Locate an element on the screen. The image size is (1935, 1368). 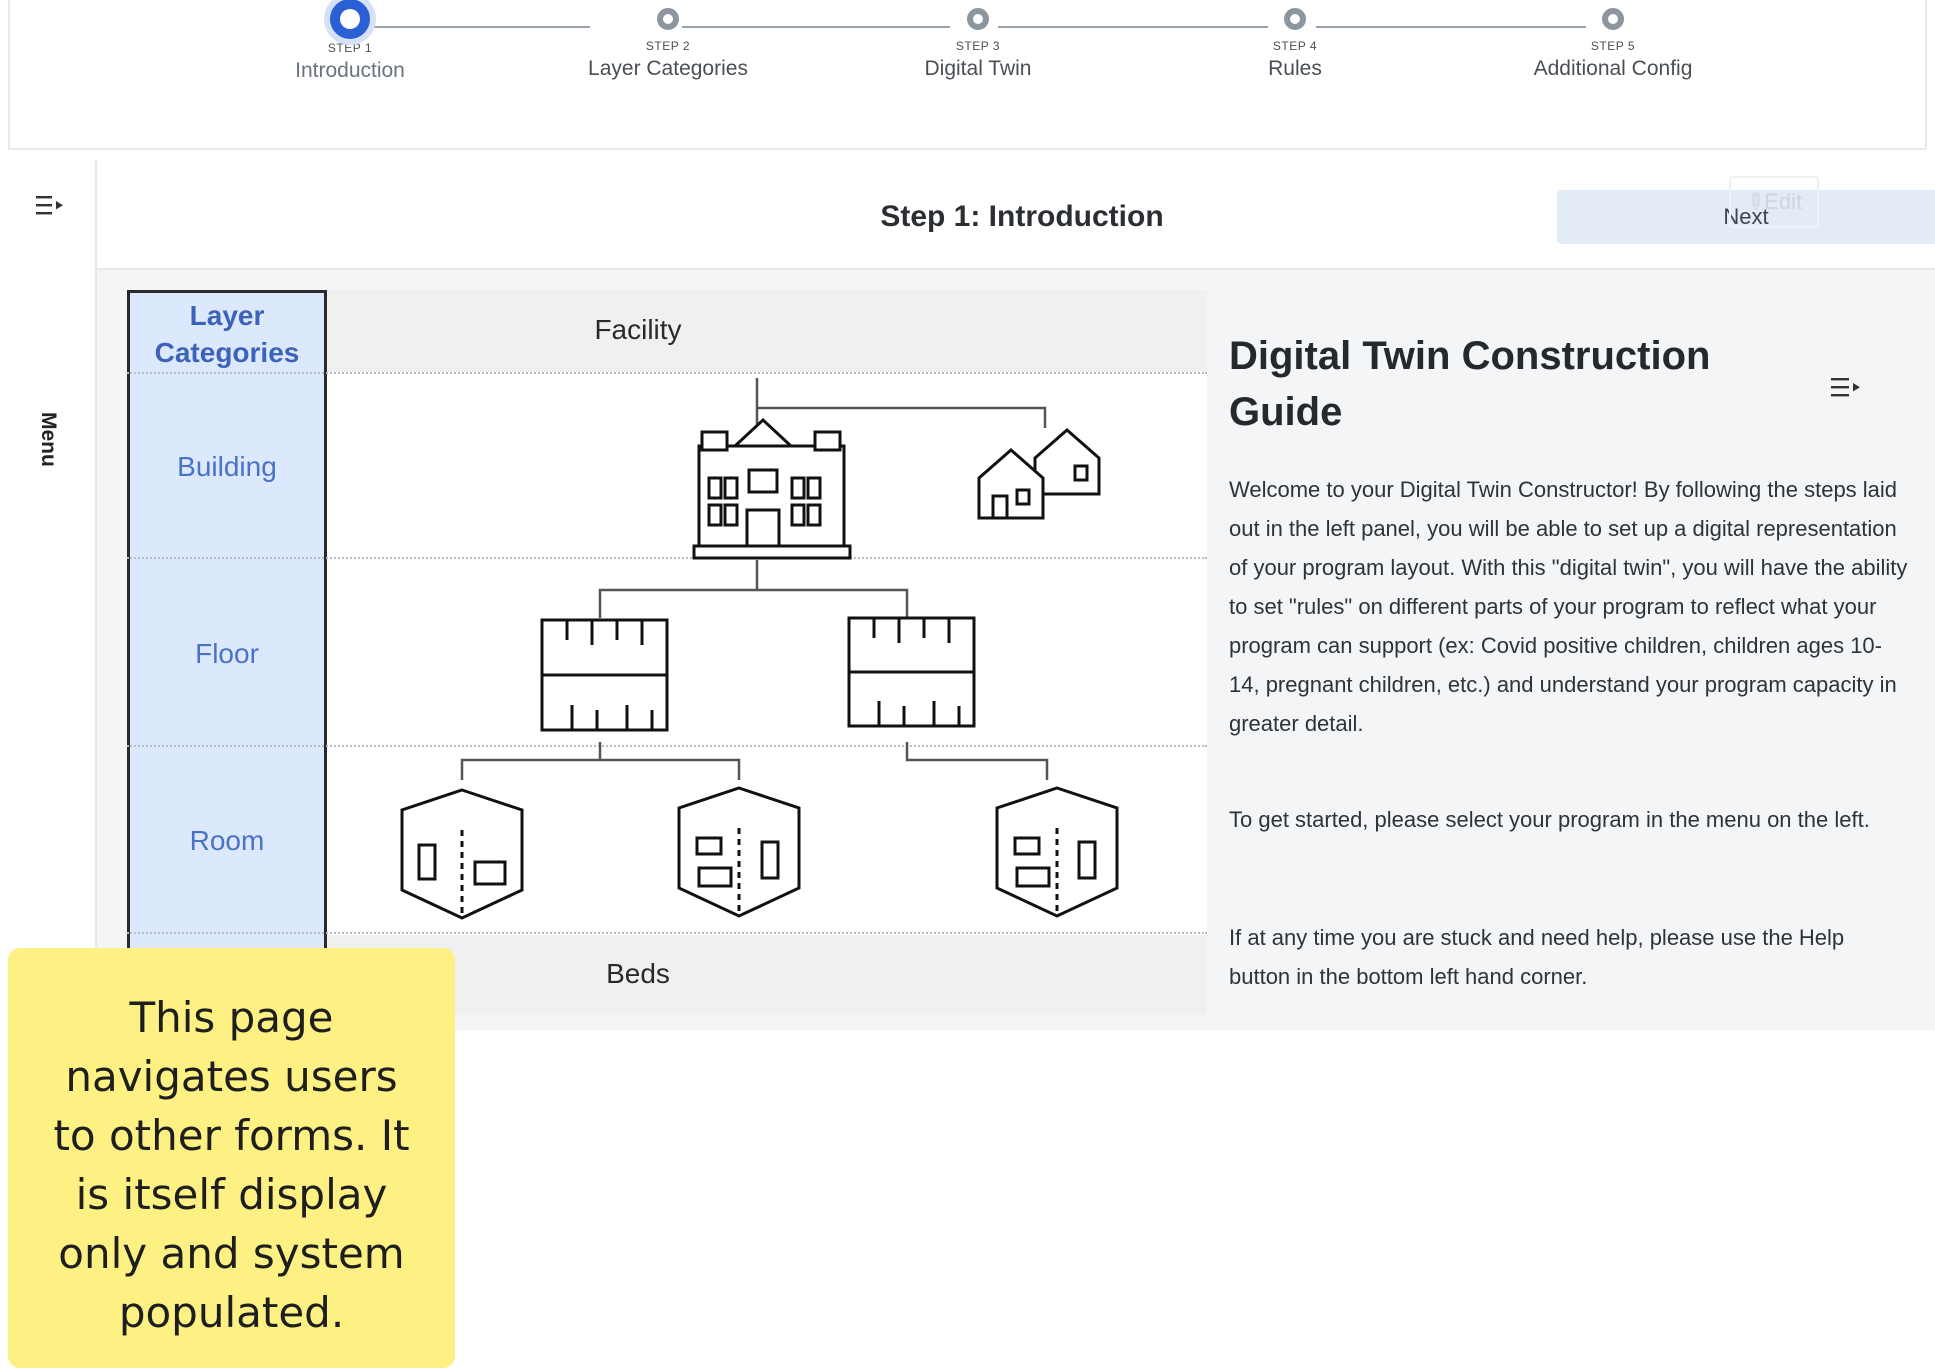
menu-toggle-label: Menu is located at coordinates (48, 439).